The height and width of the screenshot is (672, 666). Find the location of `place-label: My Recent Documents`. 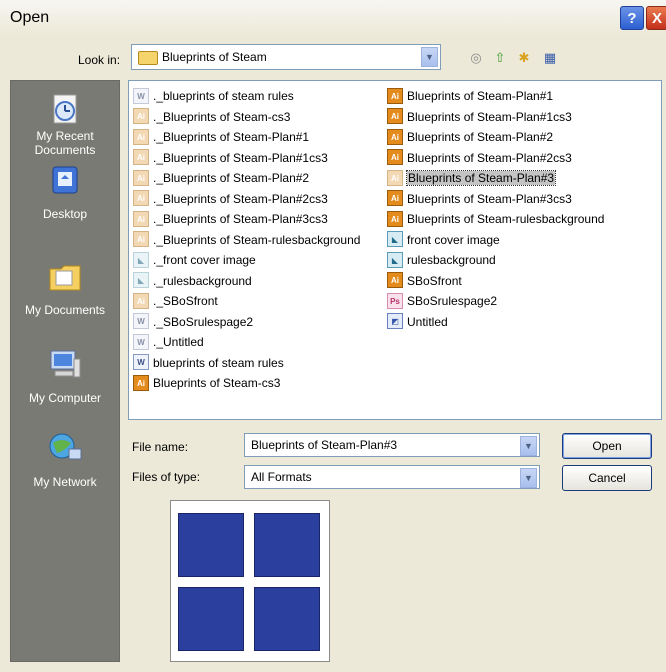

place-label: My Recent Documents is located at coordinates (65, 143).